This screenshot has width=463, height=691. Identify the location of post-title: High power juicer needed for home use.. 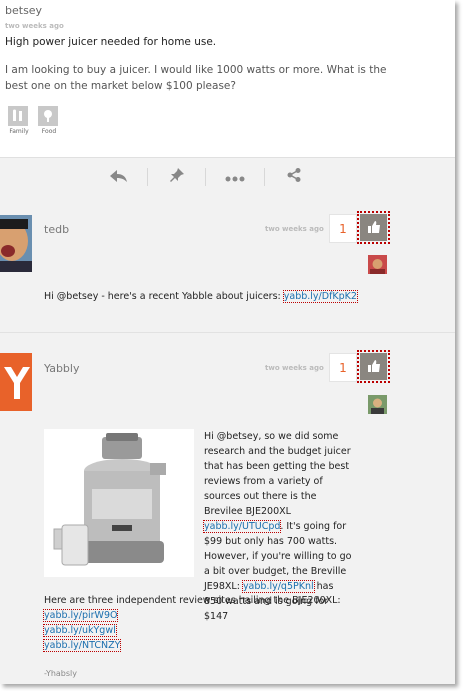
(111, 42).